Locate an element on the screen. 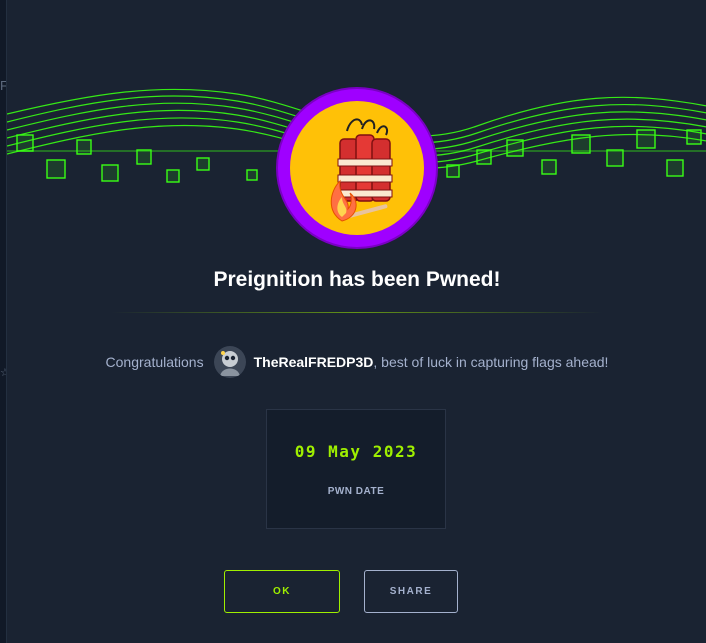 The height and width of the screenshot is (643, 706). share-button: SHARE is located at coordinates (411, 591).